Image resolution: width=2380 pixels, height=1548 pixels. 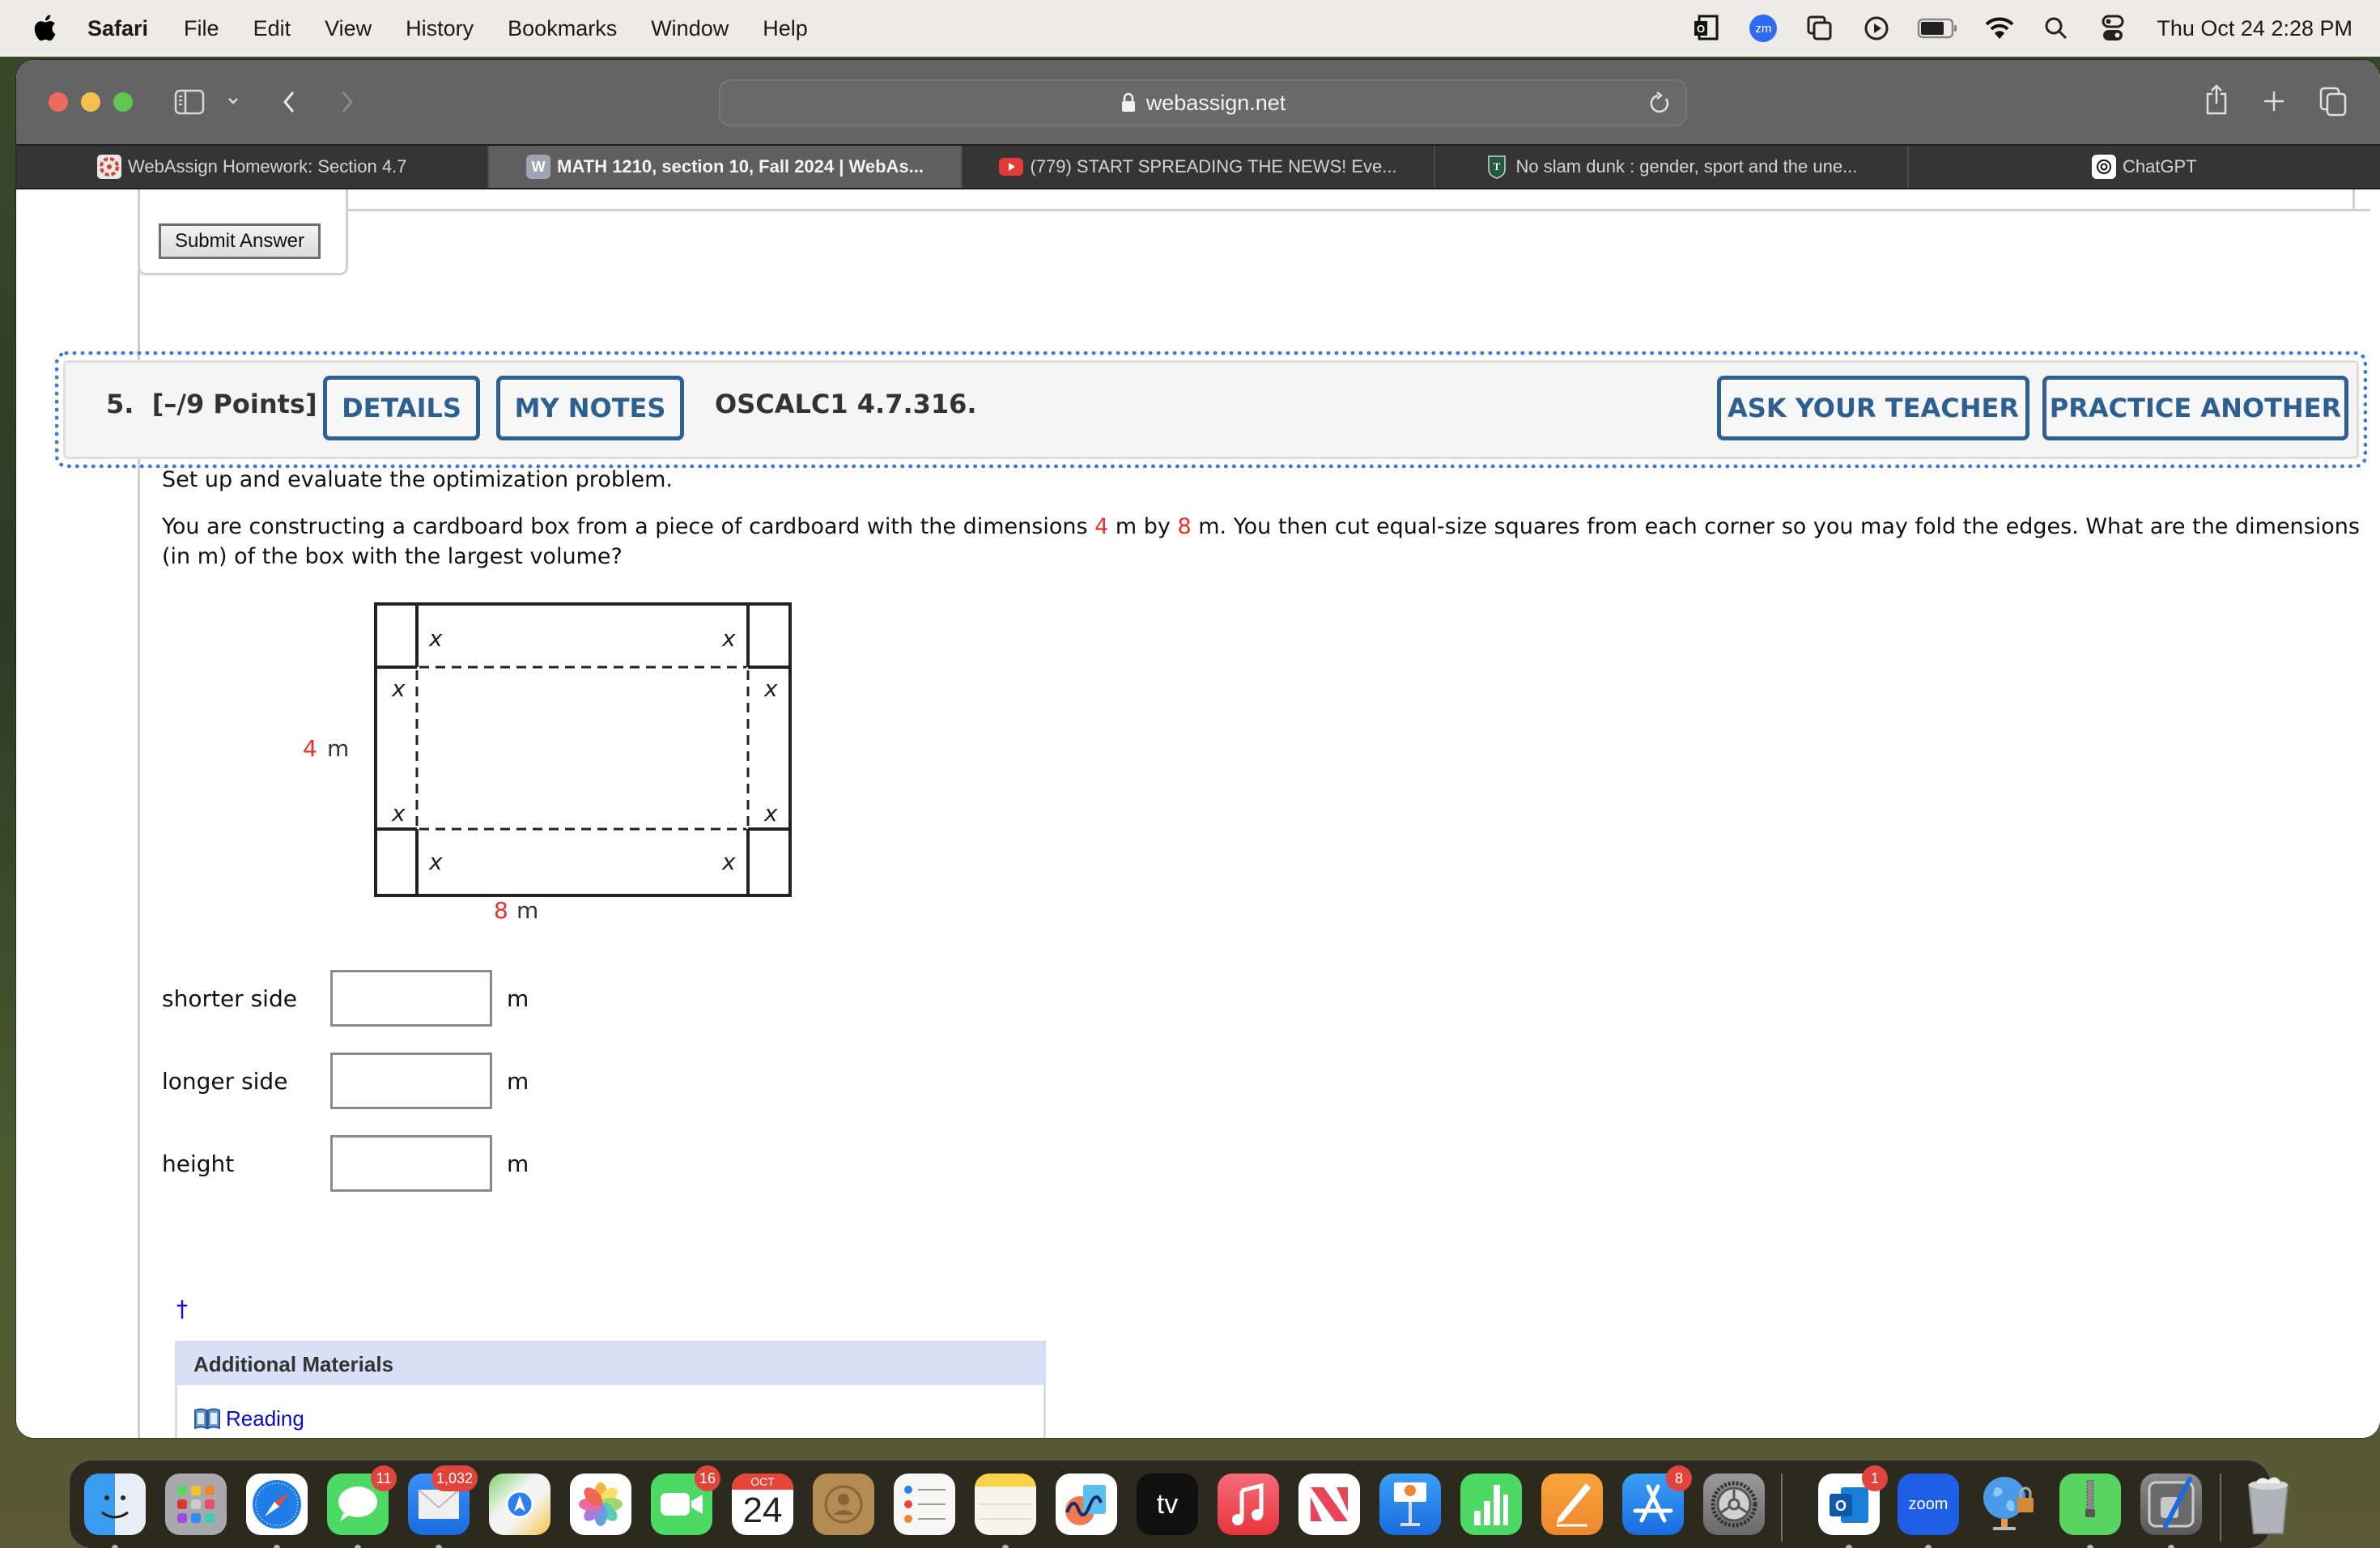 What do you see at coordinates (2009, 1505) in the screenshot?
I see `dock-network-utility` at bounding box center [2009, 1505].